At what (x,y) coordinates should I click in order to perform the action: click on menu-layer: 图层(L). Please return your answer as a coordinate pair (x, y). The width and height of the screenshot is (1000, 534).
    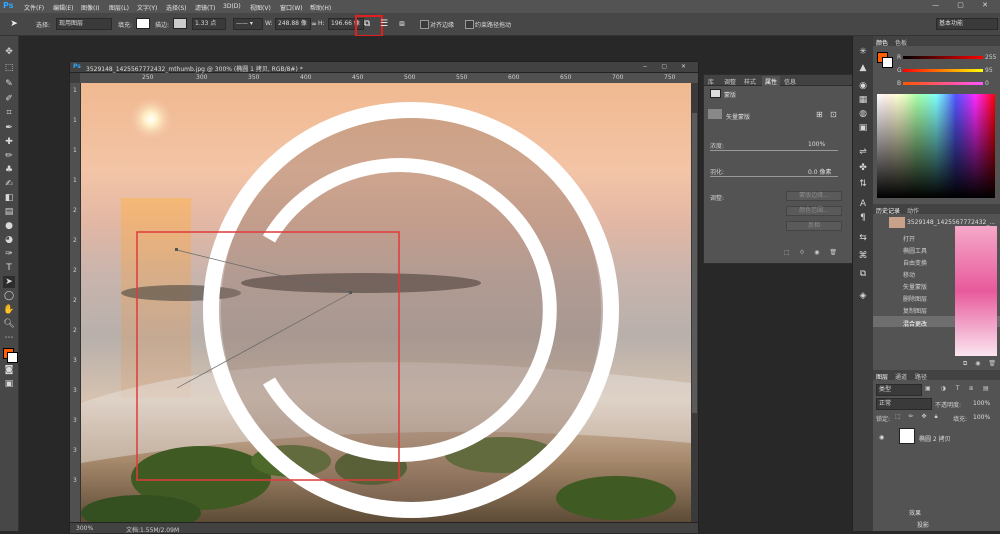
    Looking at the image, I should click on (119, 7).